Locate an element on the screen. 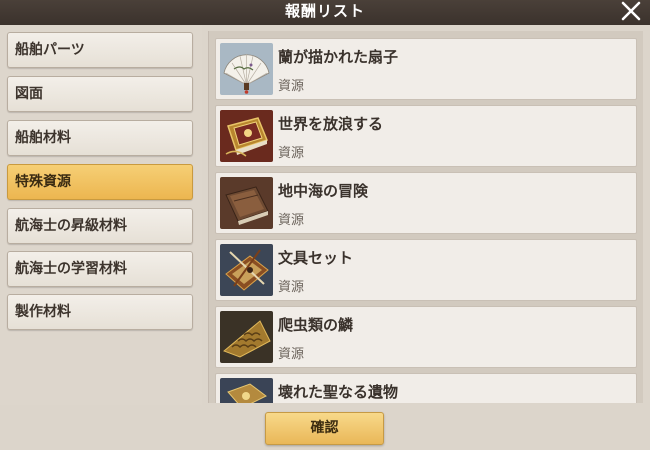 Image resolution: width=650 pixels, height=455 pixels. reward-name: 文具セット is located at coordinates (316, 258).